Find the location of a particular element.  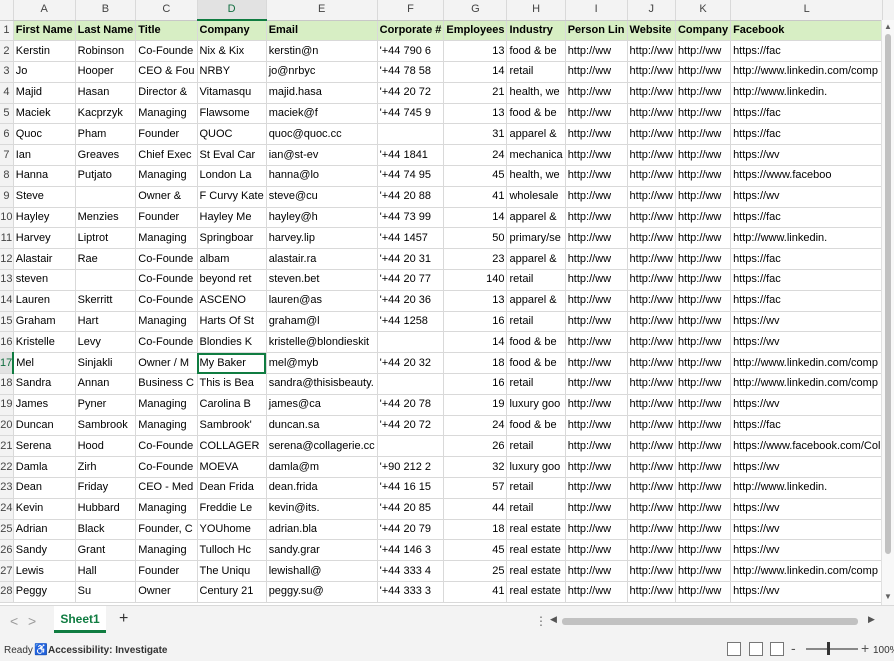

column-title-cell: Last Name is located at coordinates (106, 31).